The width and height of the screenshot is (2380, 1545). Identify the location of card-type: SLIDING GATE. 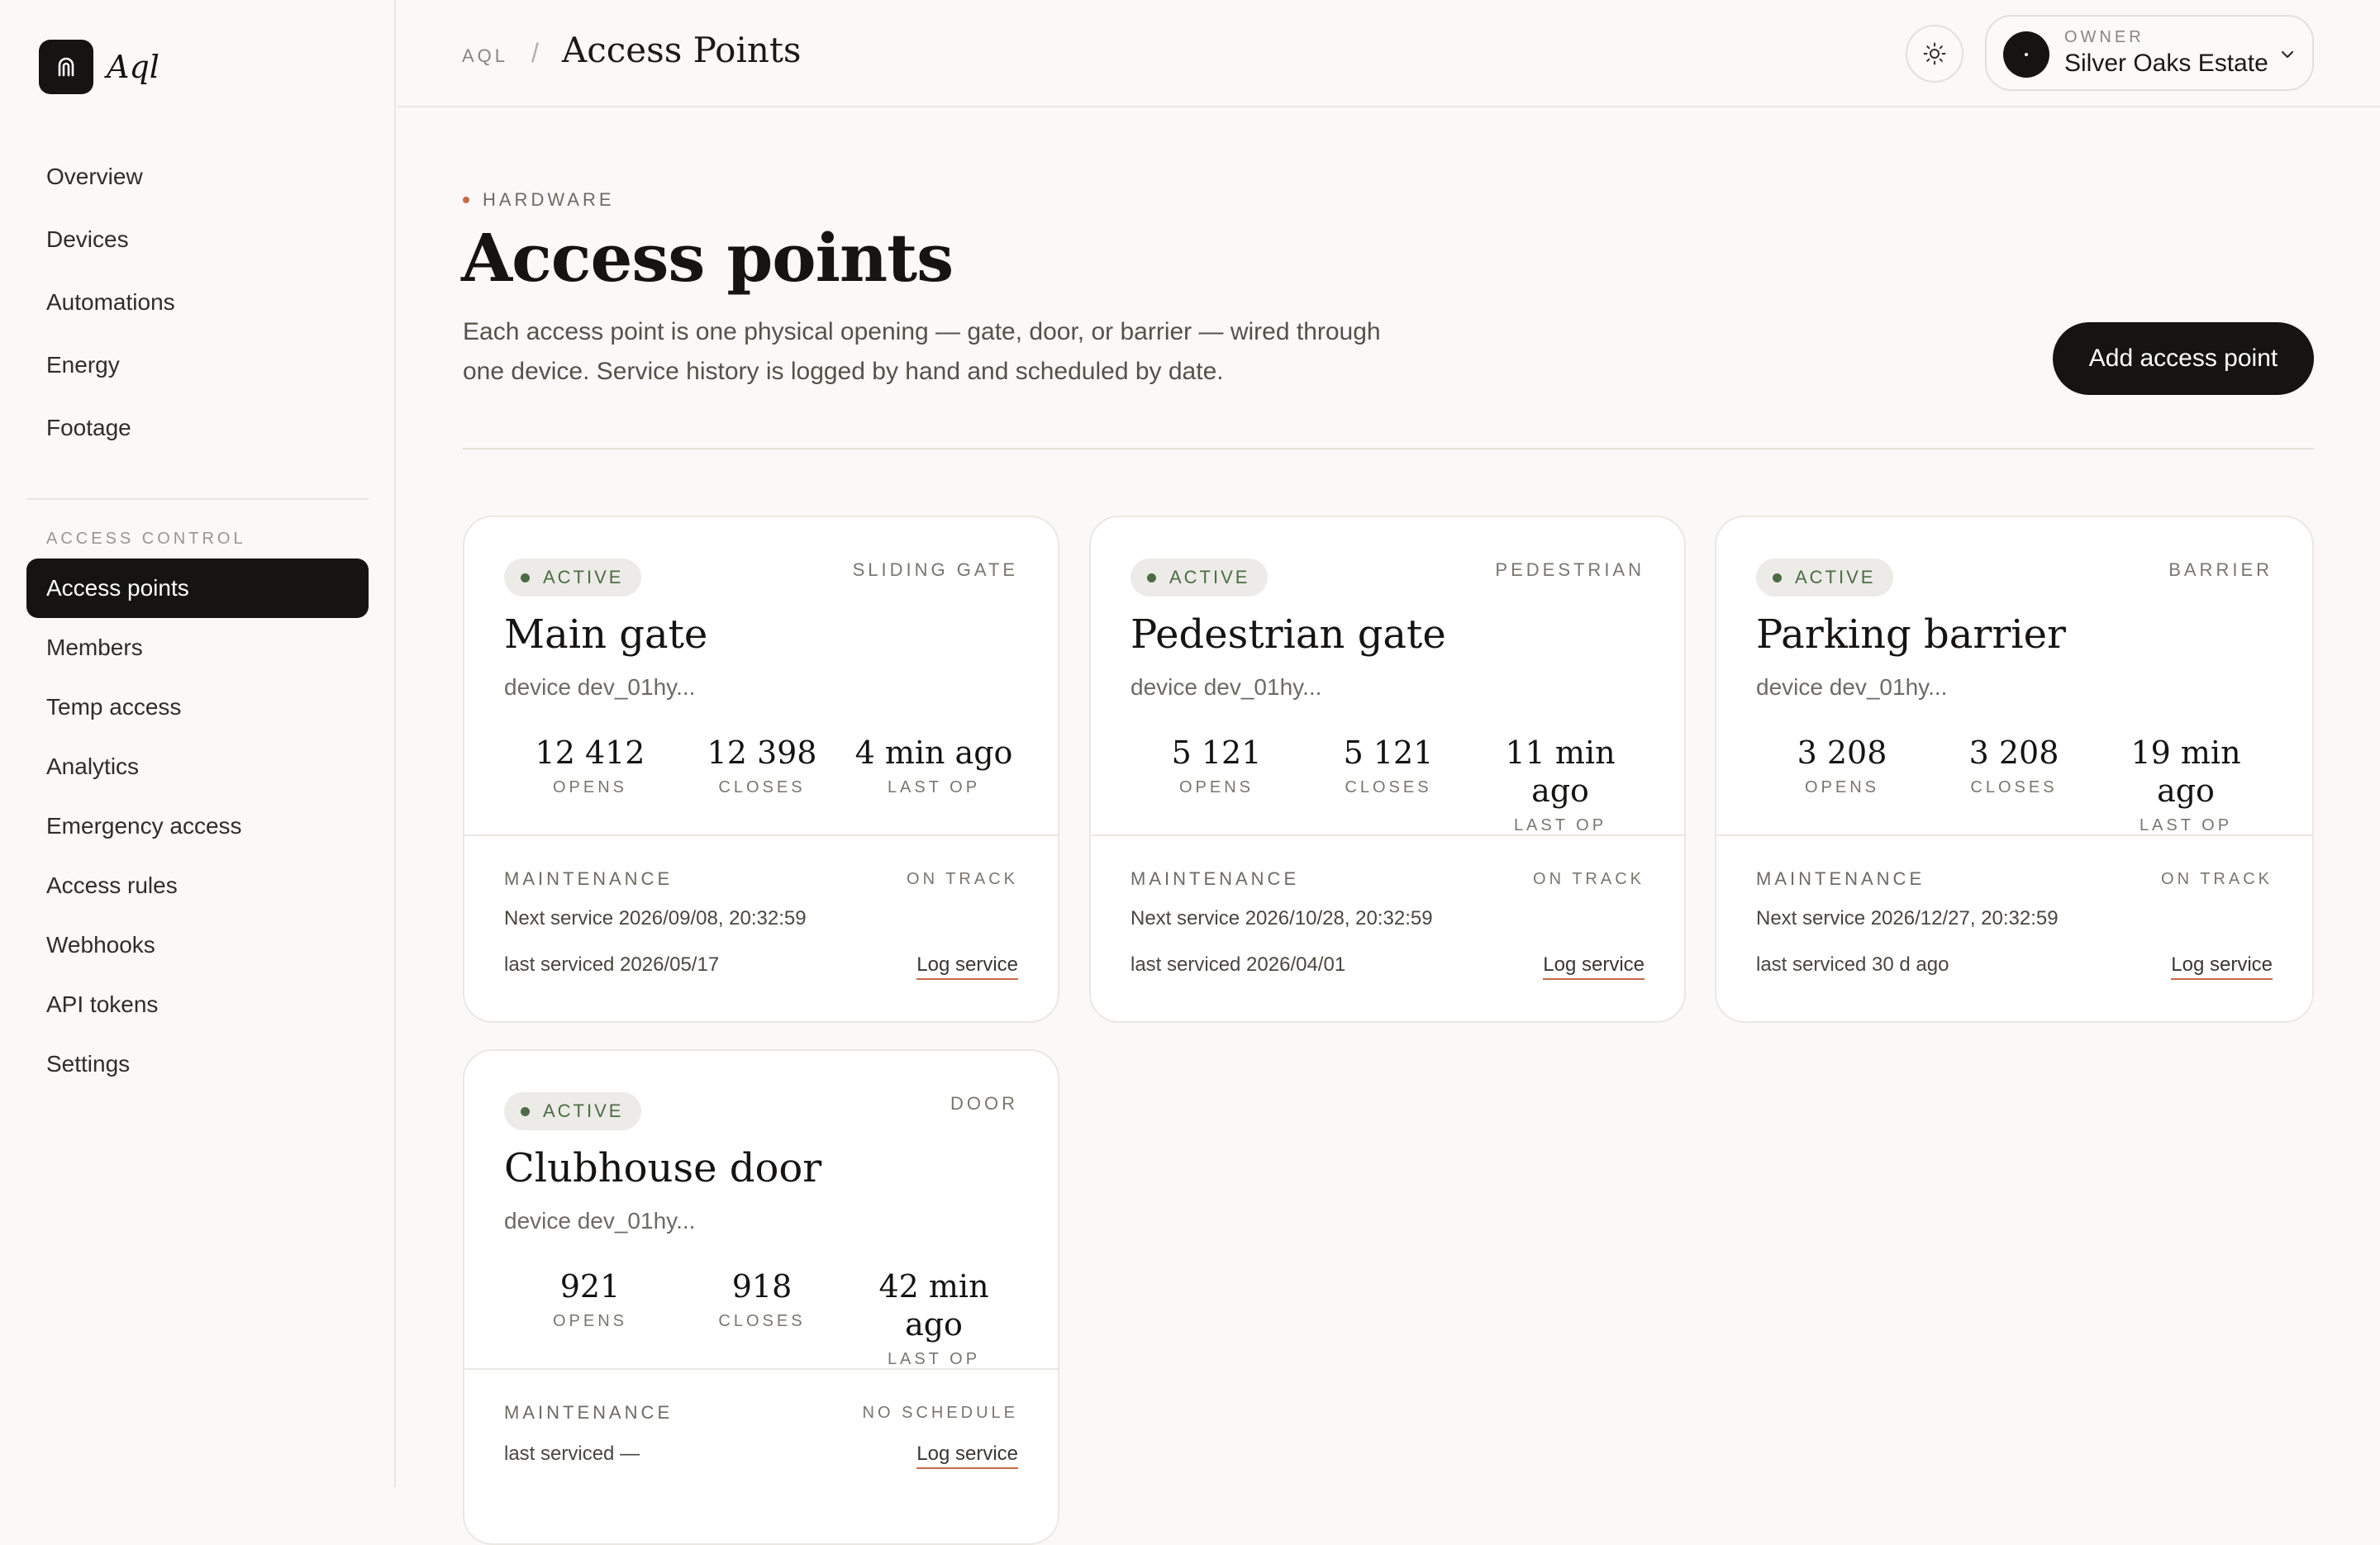
(935, 569).